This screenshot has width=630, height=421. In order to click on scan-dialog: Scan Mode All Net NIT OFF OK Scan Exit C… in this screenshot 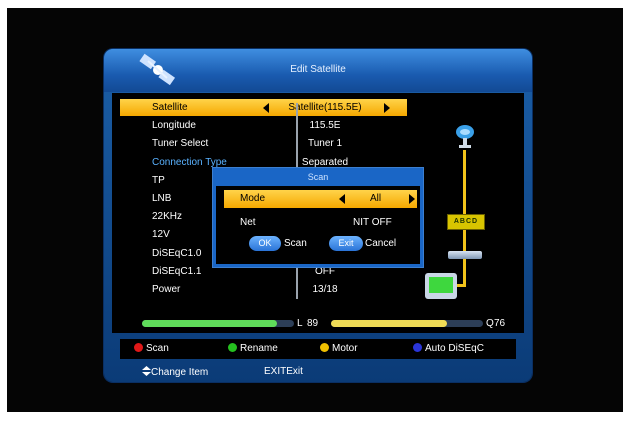, I will do `click(318, 217)`.